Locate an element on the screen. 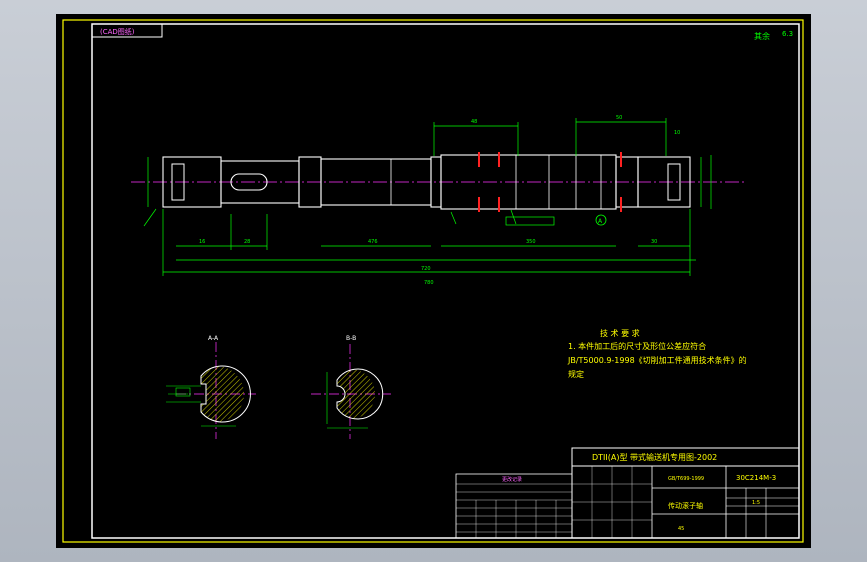  tech-heading: 技 术 要 求 is located at coordinates (620, 333).